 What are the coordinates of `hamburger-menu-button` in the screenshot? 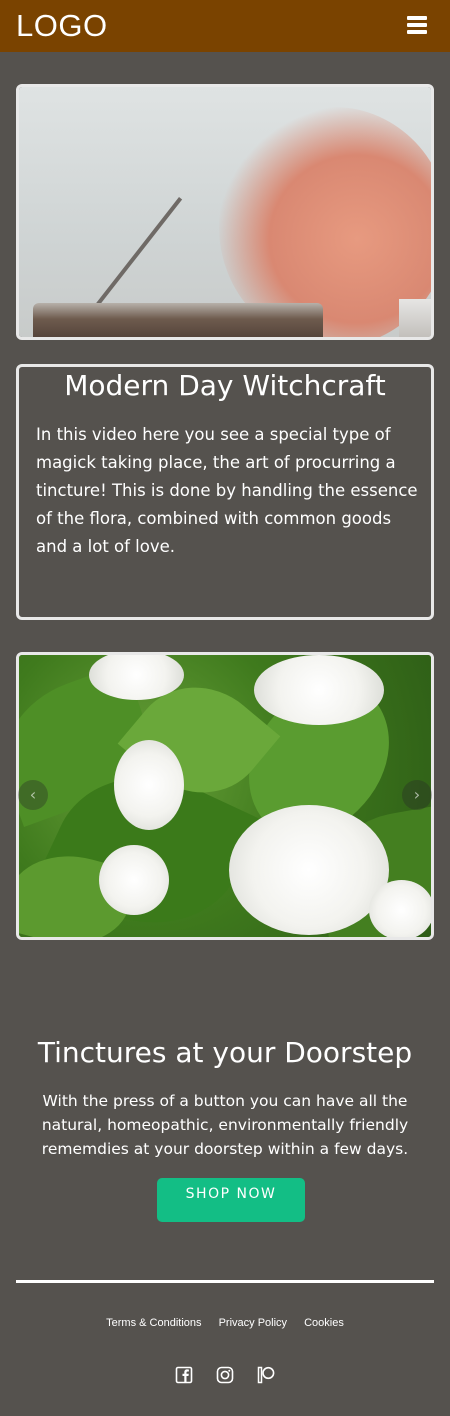 It's located at (417, 25).